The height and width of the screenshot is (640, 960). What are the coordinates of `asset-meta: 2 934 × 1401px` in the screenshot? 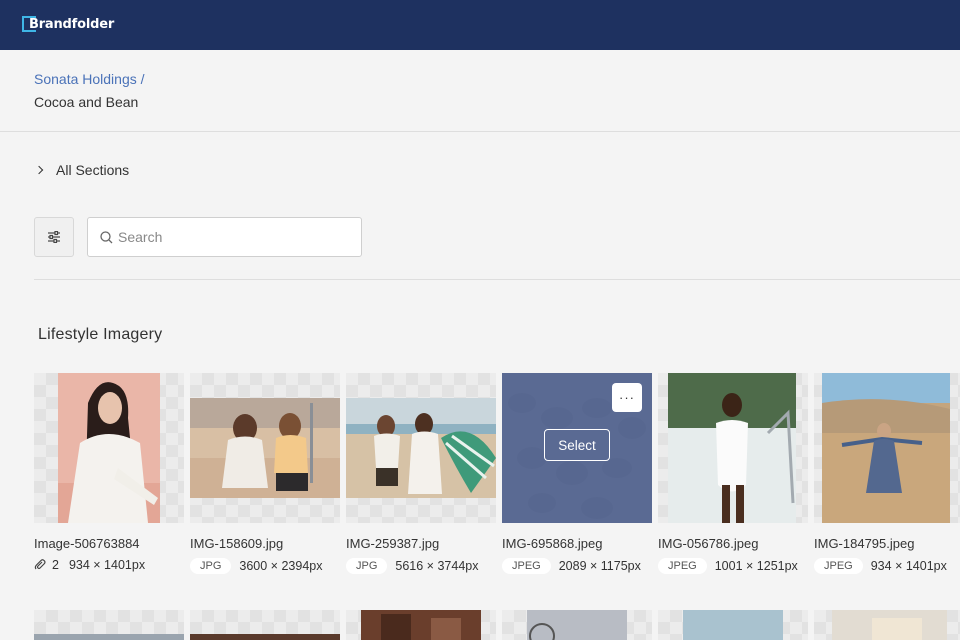 It's located at (89, 565).